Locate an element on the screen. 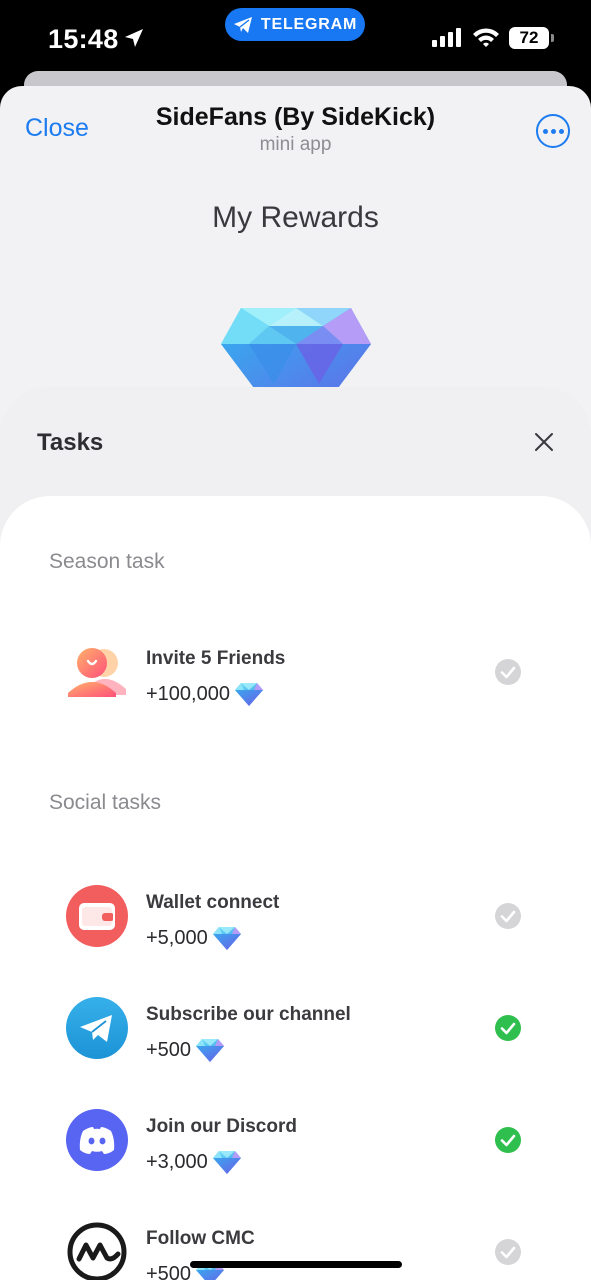 The width and height of the screenshot is (591, 1280). social-tasks-label: Social tasks is located at coordinates (105, 802).